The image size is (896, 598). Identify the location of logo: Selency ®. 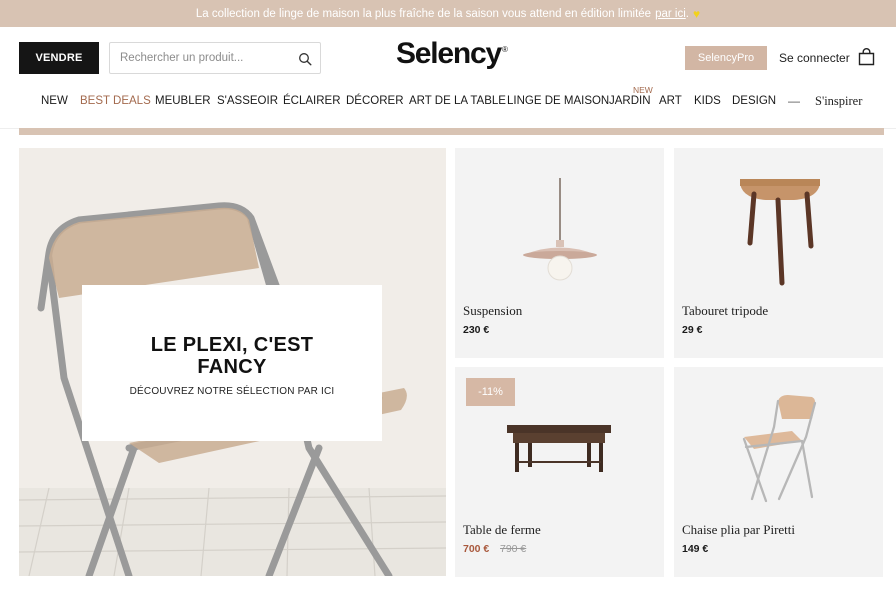
(452, 54).